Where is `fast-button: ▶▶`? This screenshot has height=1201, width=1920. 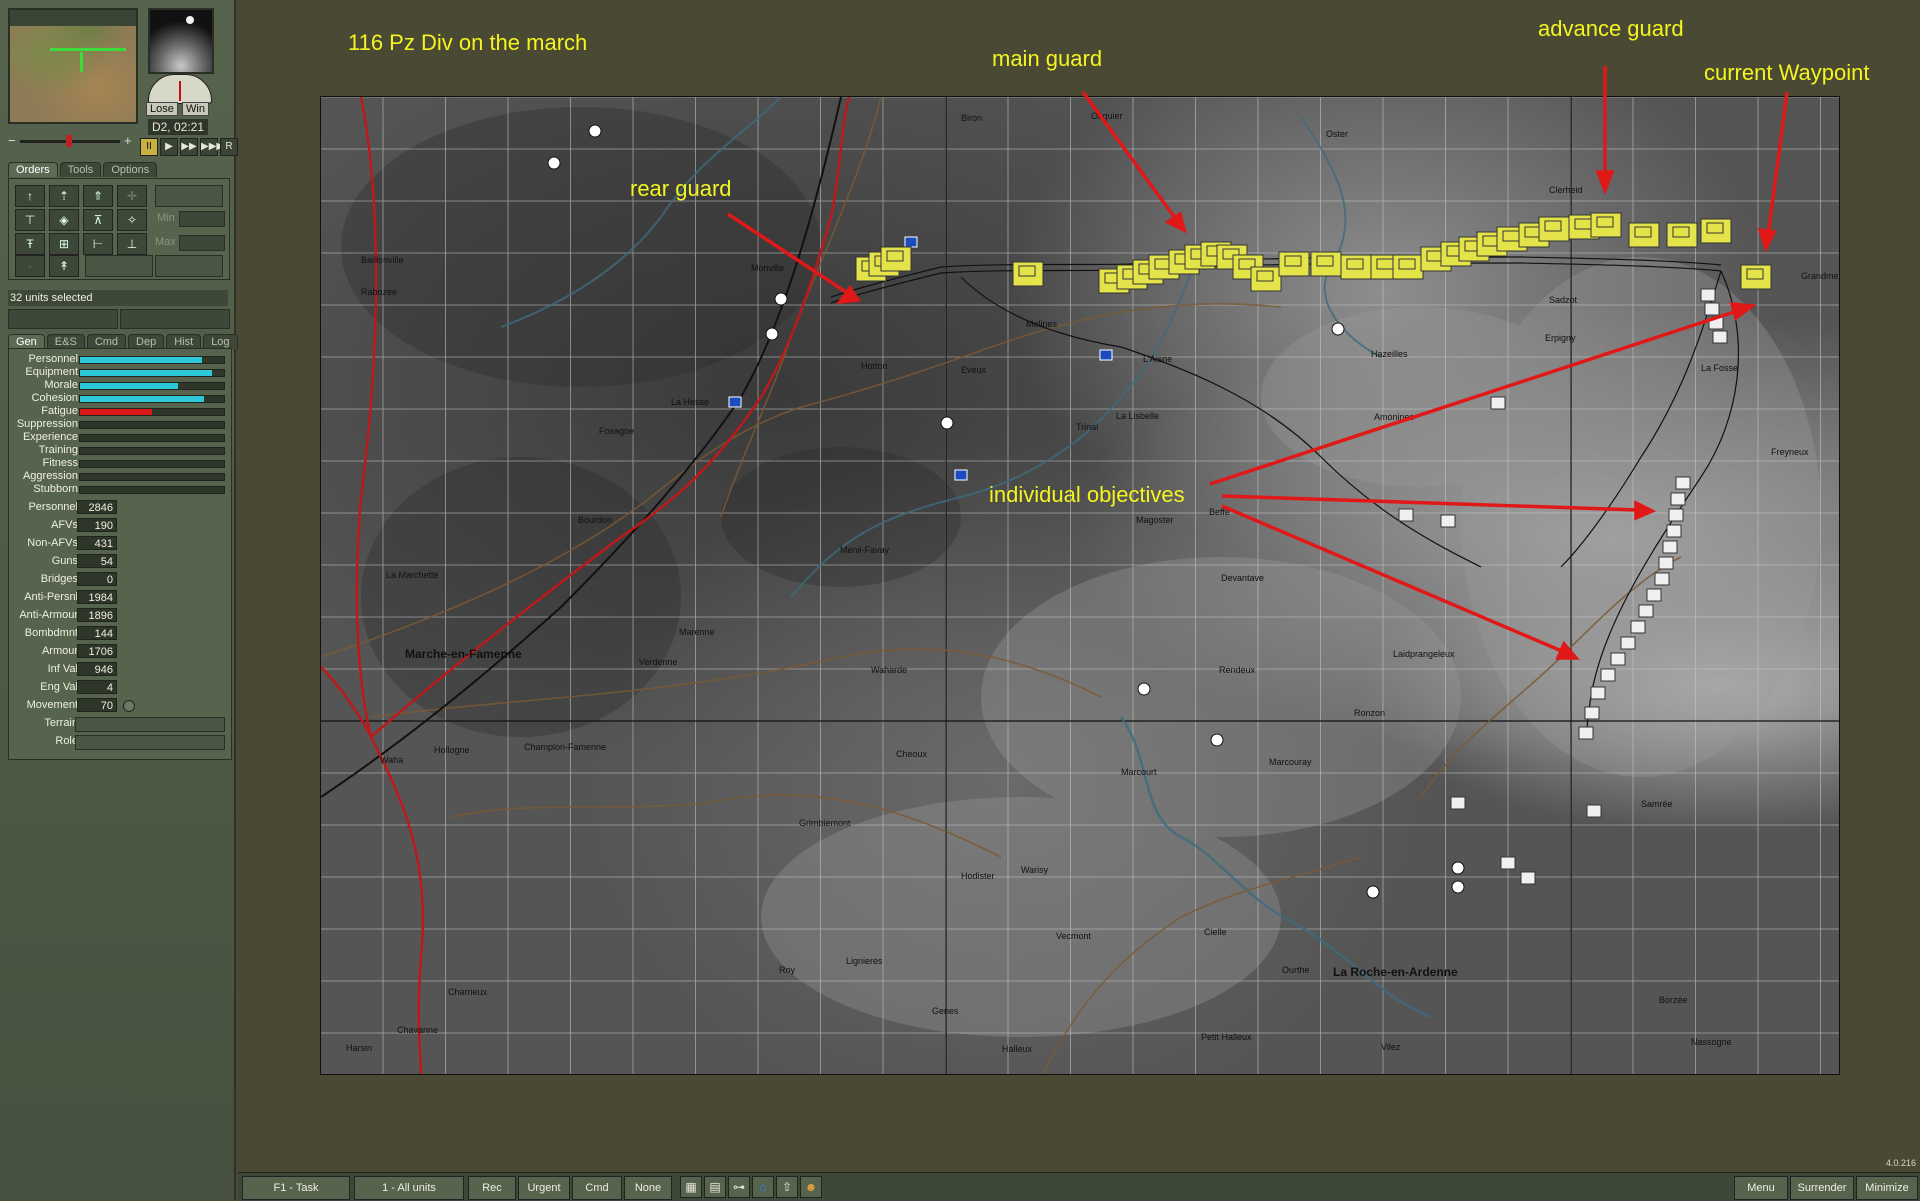
fast-button: ▶▶ is located at coordinates (189, 147).